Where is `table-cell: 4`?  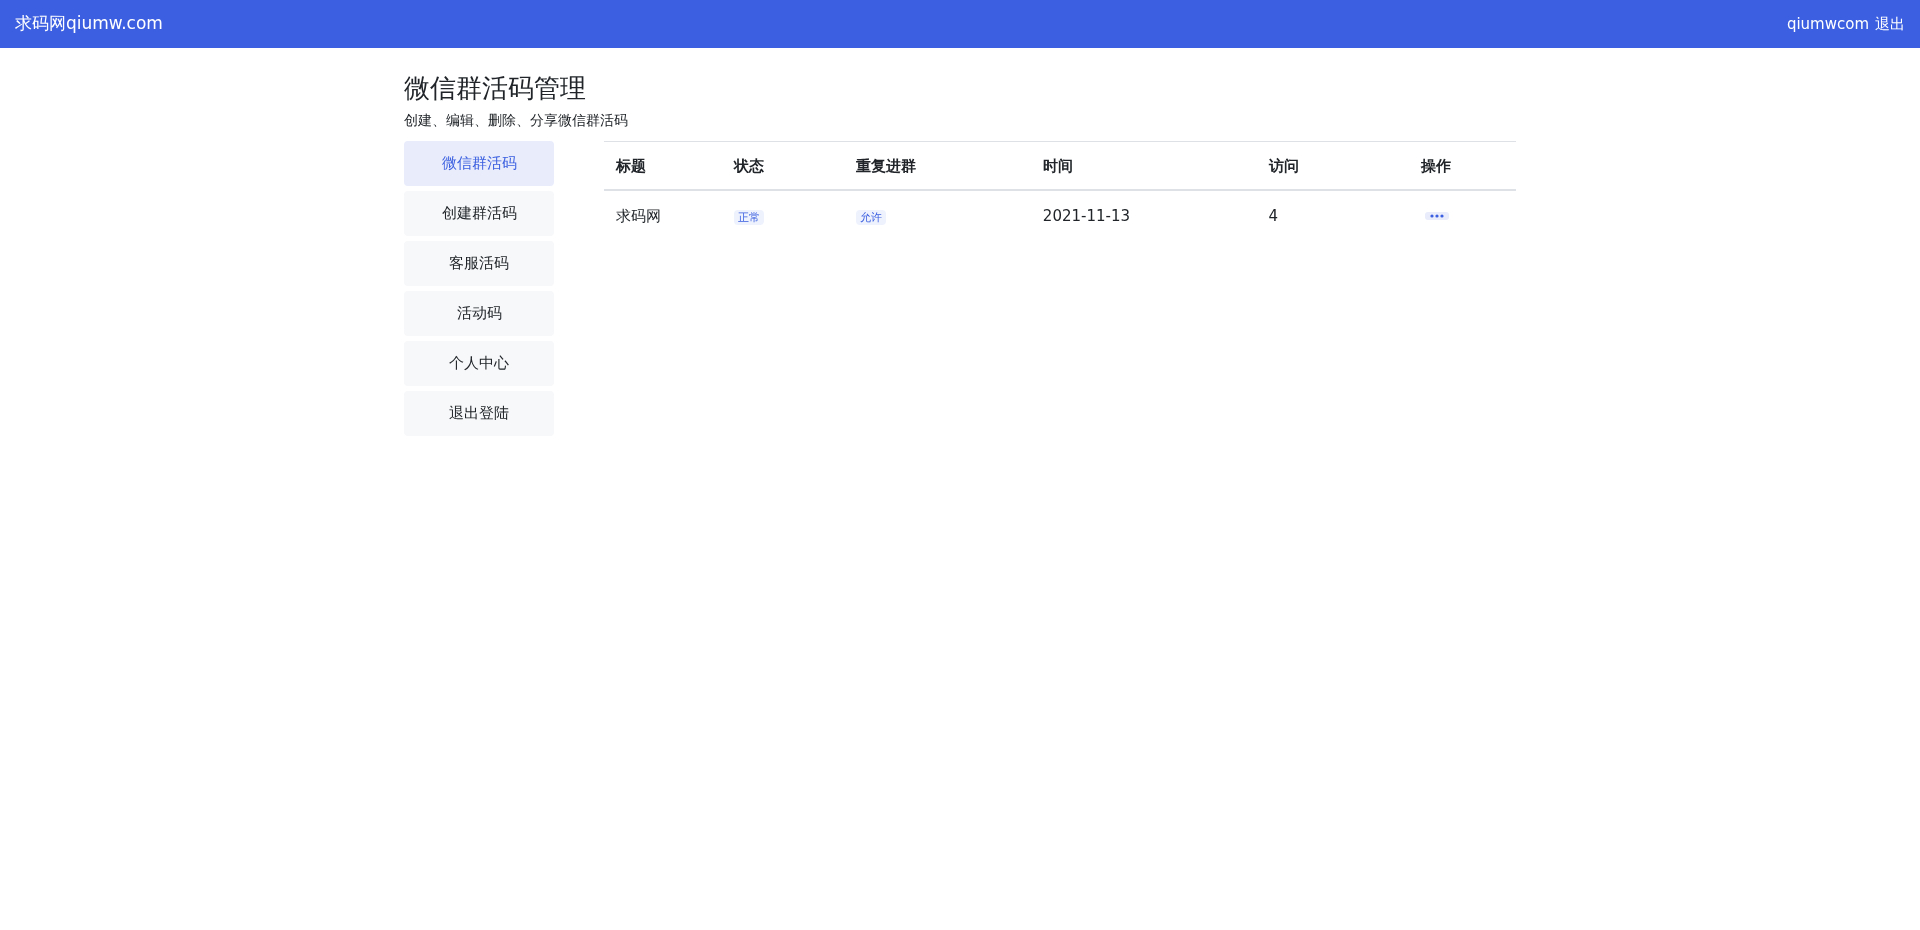 table-cell: 4 is located at coordinates (1273, 215).